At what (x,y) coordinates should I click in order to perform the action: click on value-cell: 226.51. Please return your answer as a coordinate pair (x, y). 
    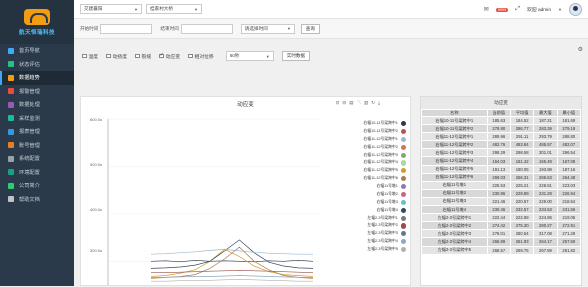
    Looking at the image, I should click on (545, 185).